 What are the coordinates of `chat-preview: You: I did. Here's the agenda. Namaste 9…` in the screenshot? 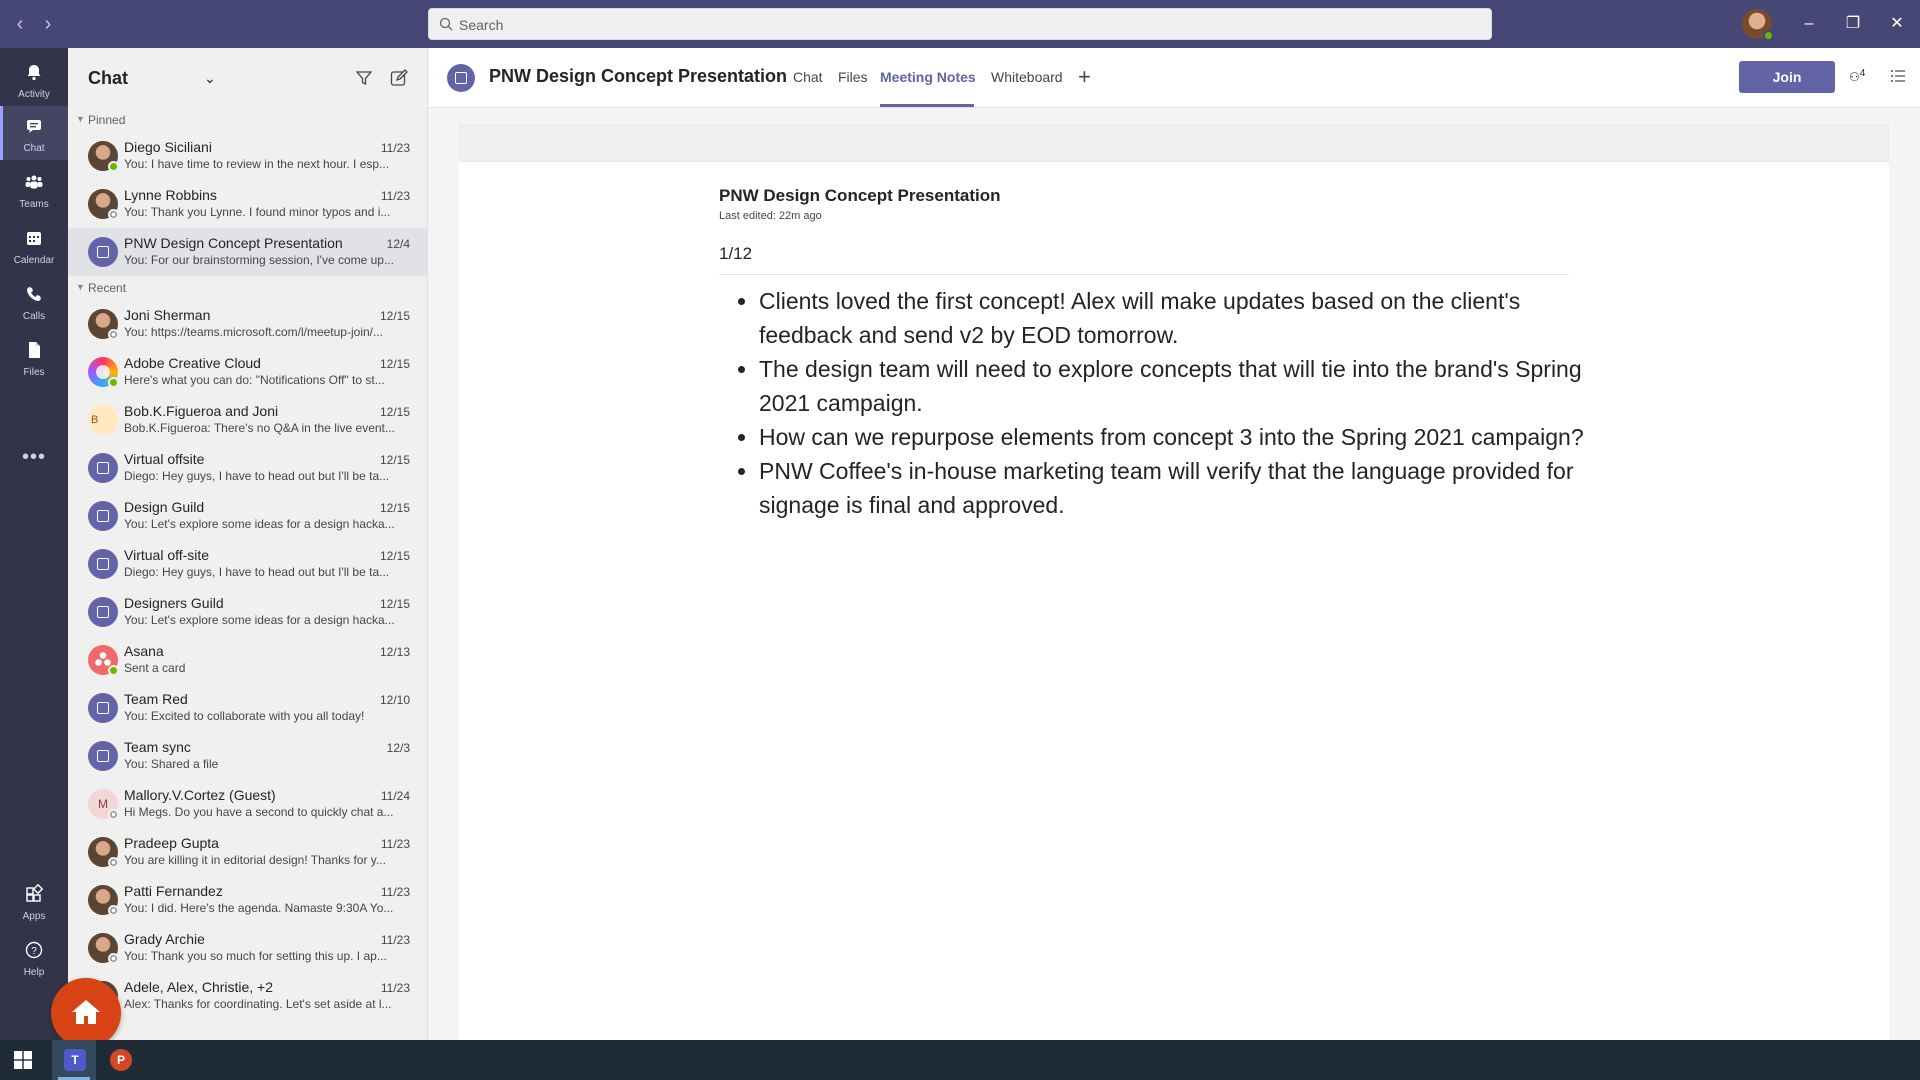 It's located at (259, 908).